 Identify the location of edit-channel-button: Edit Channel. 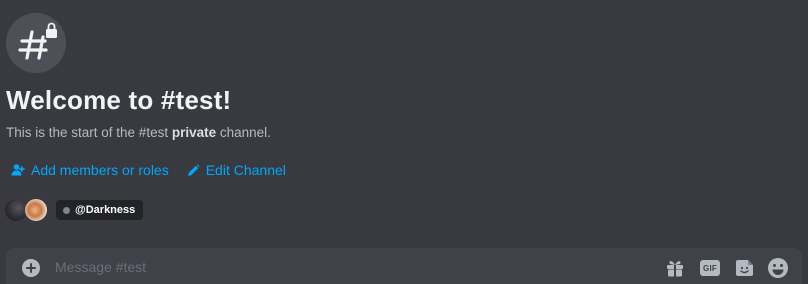
(236, 170).